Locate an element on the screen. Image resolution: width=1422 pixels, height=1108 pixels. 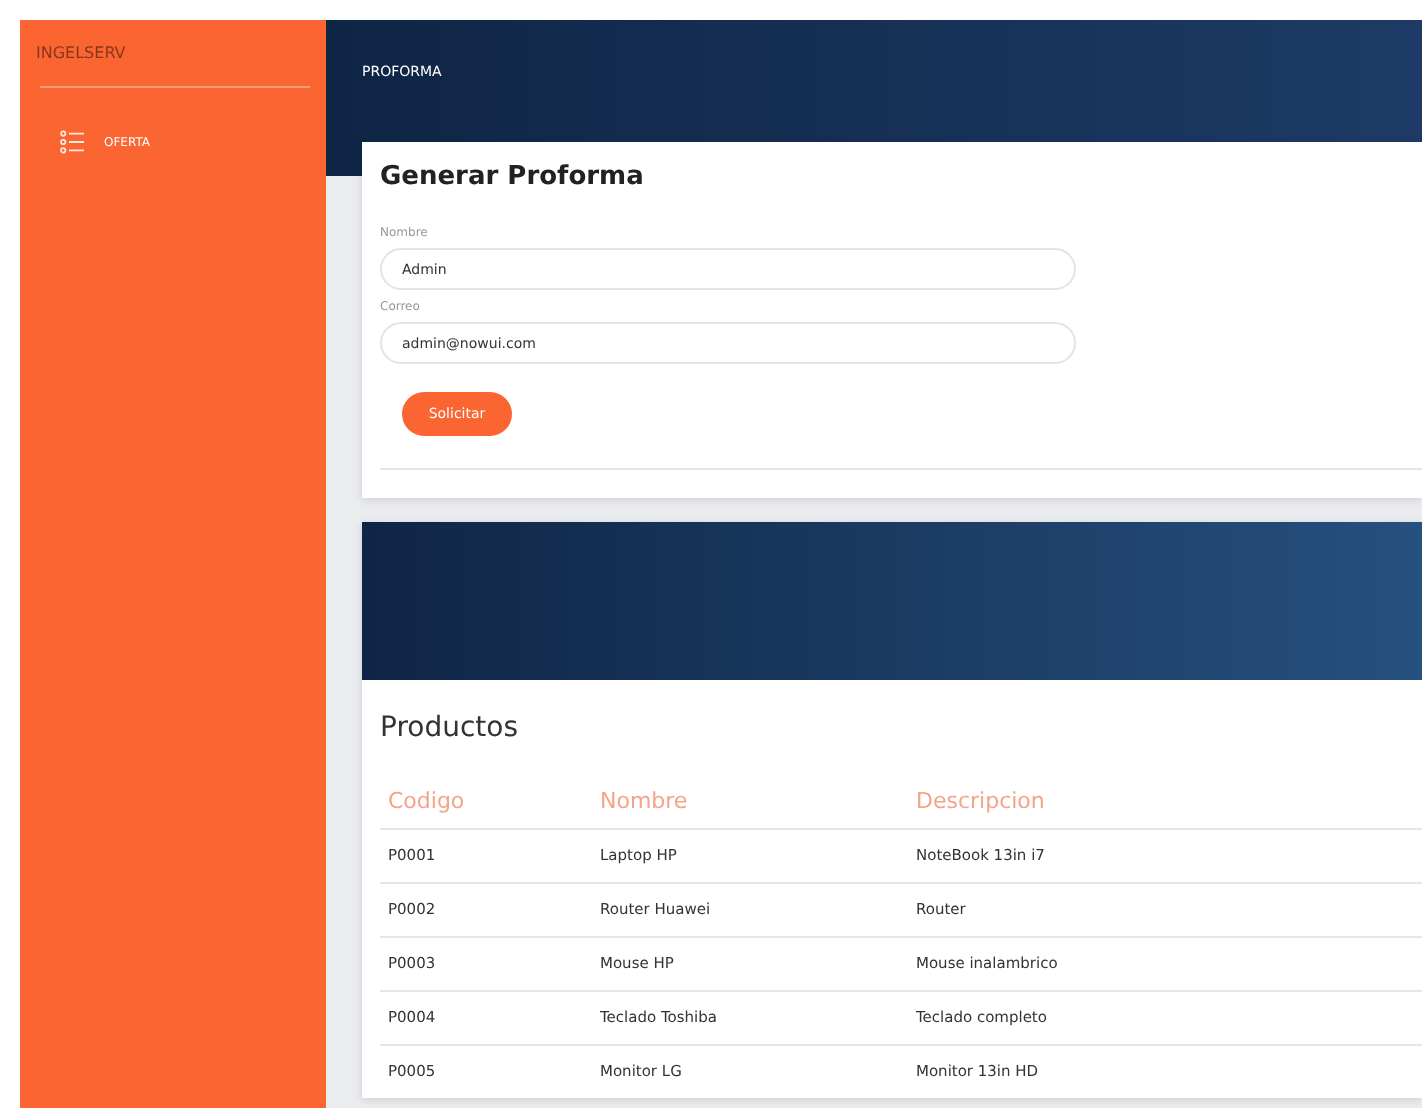
column-header: Codigo is located at coordinates (486, 808).